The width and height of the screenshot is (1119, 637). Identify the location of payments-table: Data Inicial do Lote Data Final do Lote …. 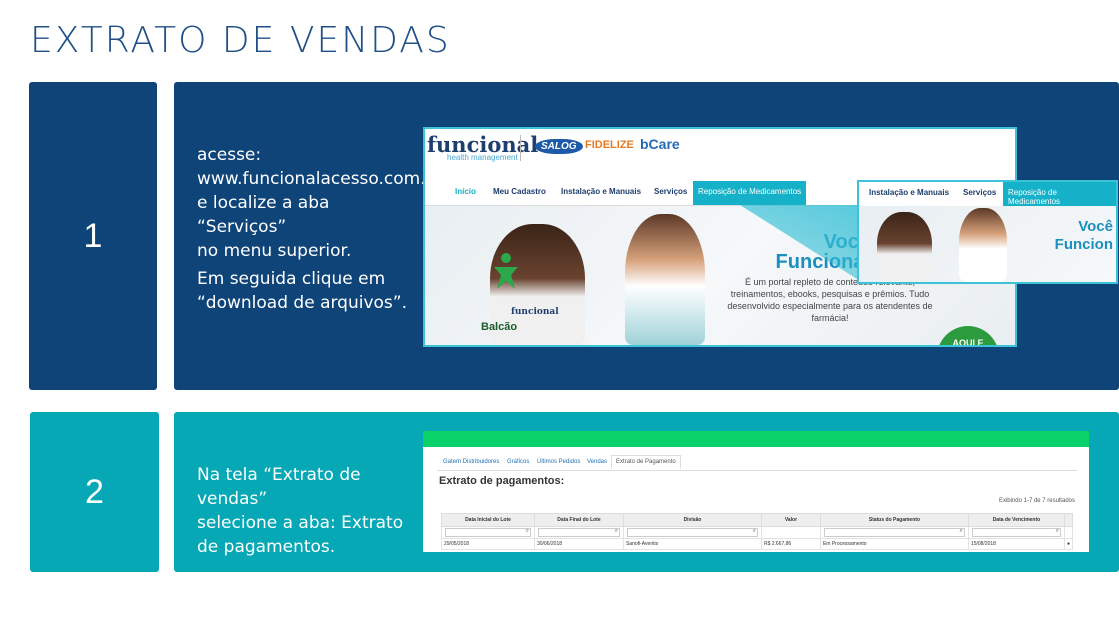
(757, 531).